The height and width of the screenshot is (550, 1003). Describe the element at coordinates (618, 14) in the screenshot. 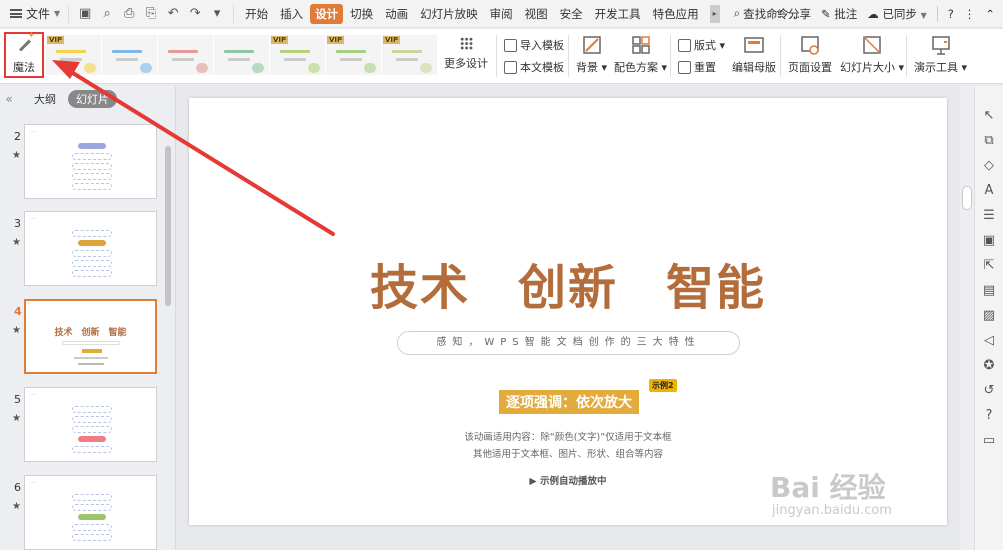

I see `tab-developer: 开发工具` at that location.